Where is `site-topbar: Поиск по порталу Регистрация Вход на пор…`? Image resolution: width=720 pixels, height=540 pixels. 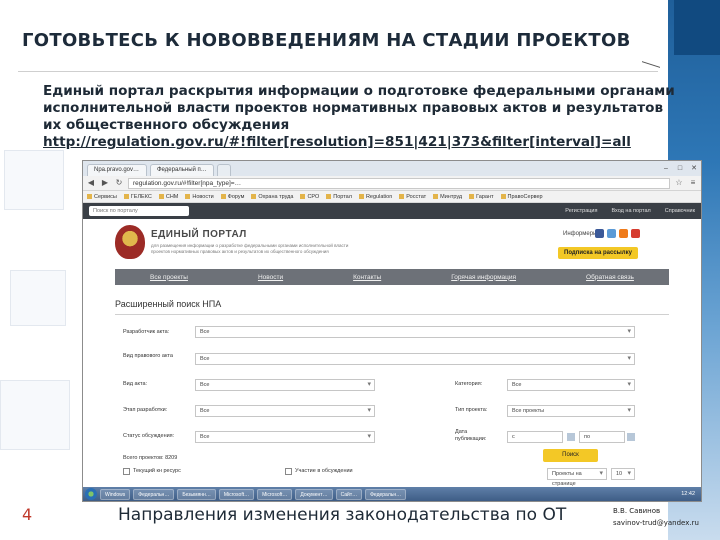 site-topbar: Поиск по порталу Регистрация Вход на пор… is located at coordinates (392, 211).